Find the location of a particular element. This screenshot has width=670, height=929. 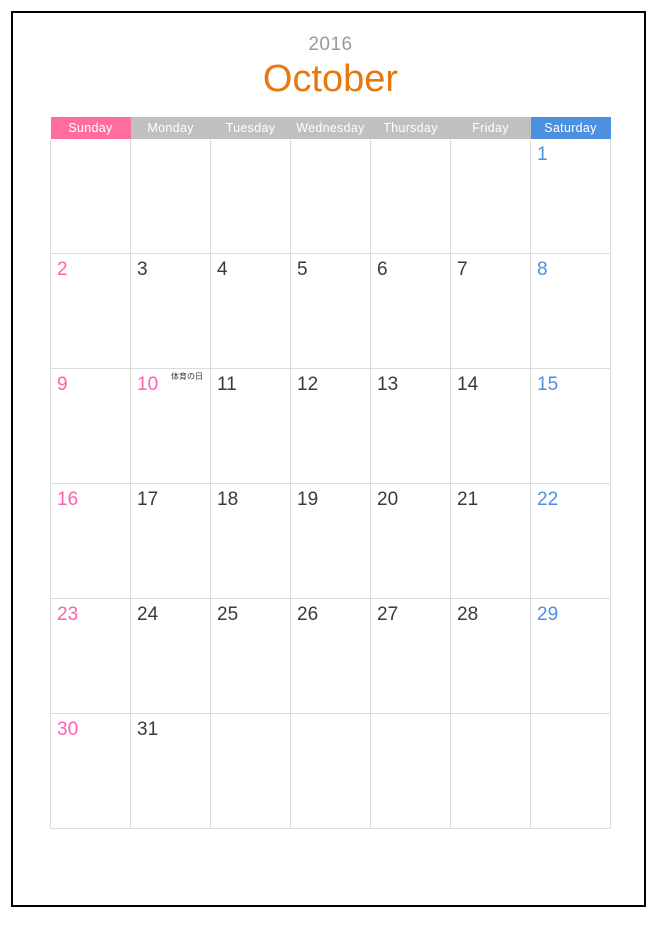

day-cell-content: 9 is located at coordinates (90, 426).